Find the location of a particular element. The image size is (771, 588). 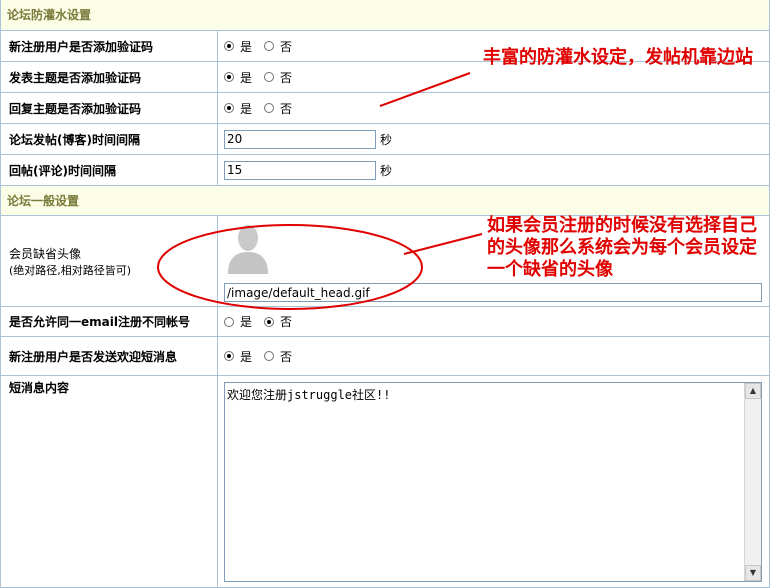

scroll-down-icon: ▼ is located at coordinates (753, 573).